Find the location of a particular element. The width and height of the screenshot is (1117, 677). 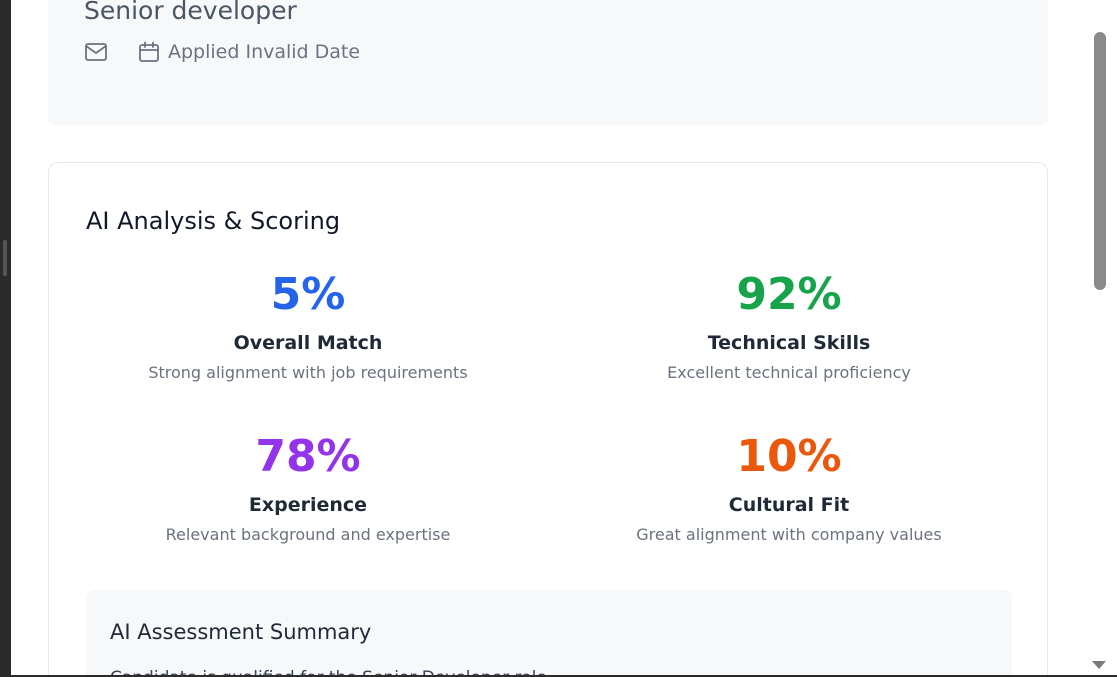

metric-label: Technical Skills is located at coordinates (789, 343).